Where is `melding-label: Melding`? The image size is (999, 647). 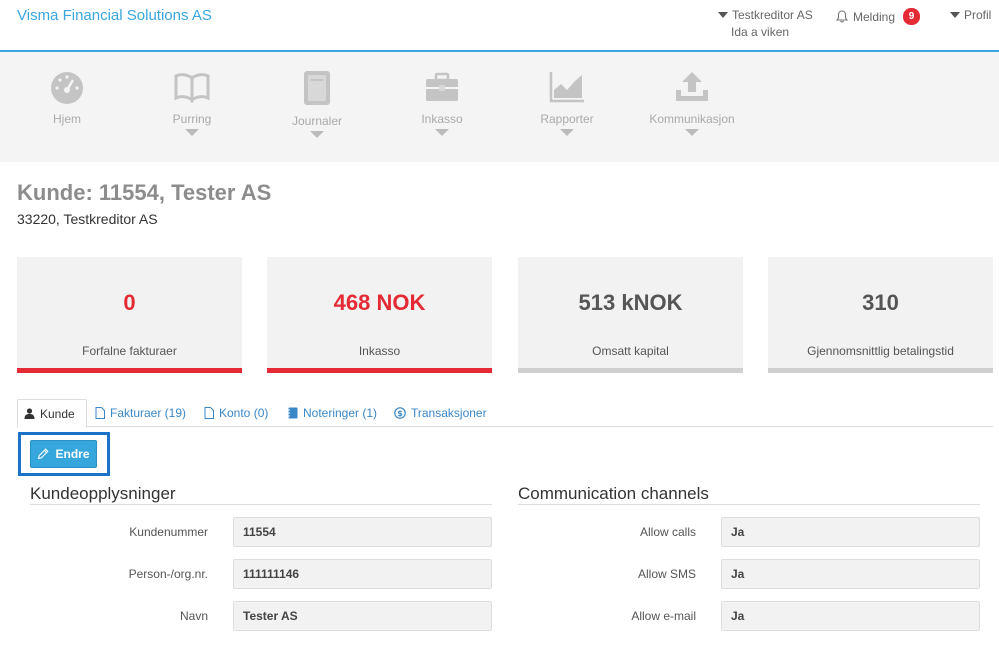
melding-label: Melding is located at coordinates (874, 16).